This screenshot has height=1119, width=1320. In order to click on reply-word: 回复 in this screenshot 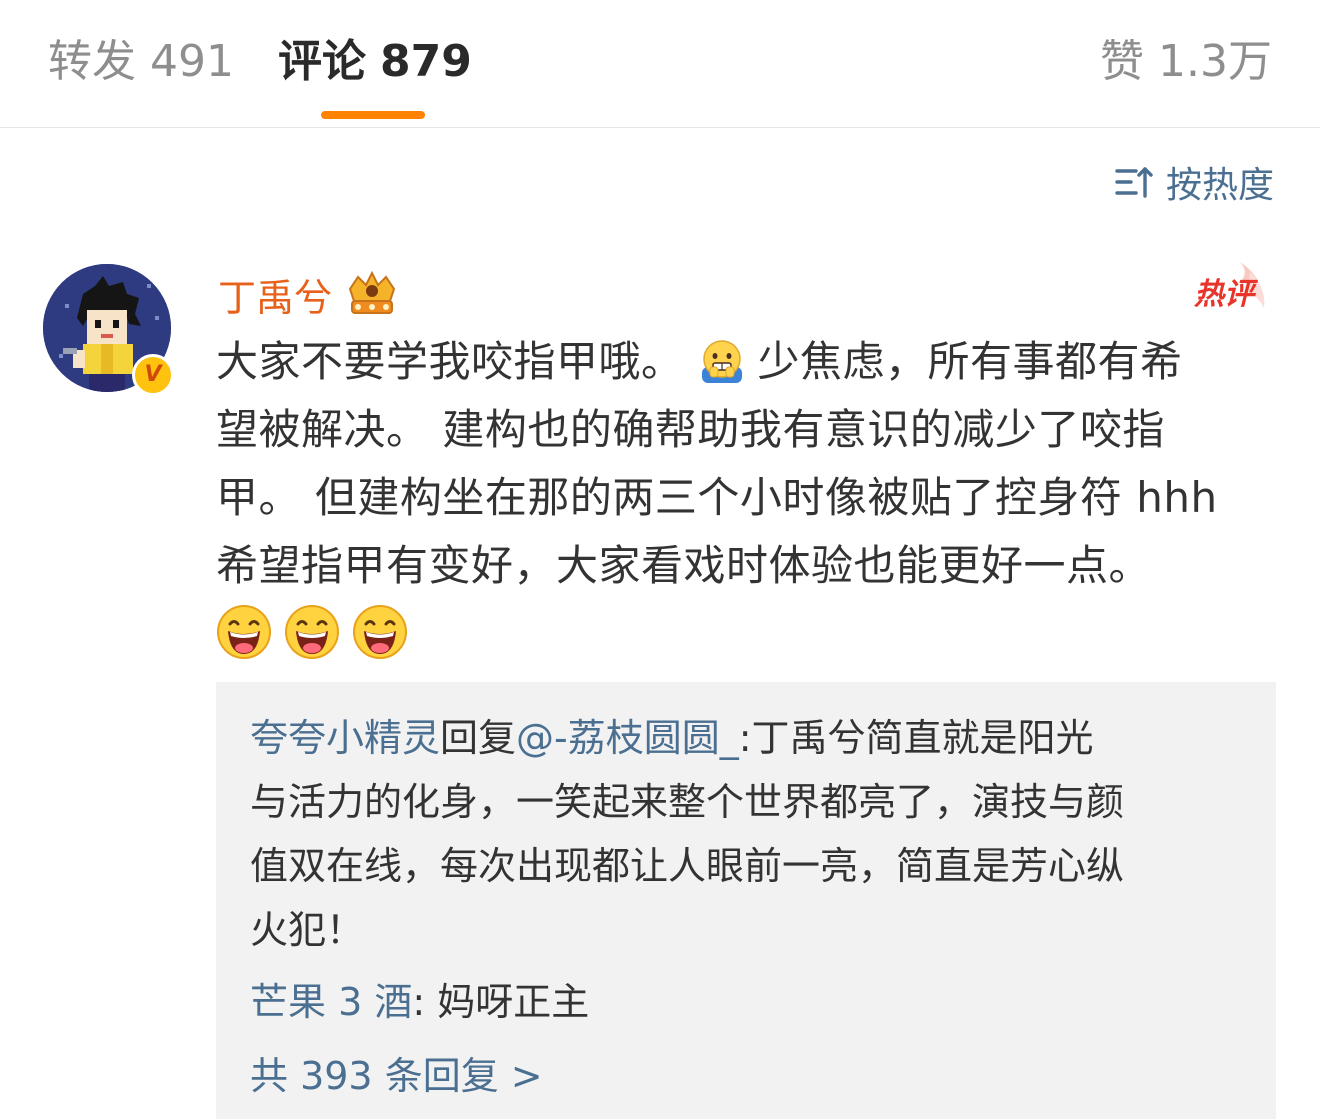, I will do `click(478, 738)`.